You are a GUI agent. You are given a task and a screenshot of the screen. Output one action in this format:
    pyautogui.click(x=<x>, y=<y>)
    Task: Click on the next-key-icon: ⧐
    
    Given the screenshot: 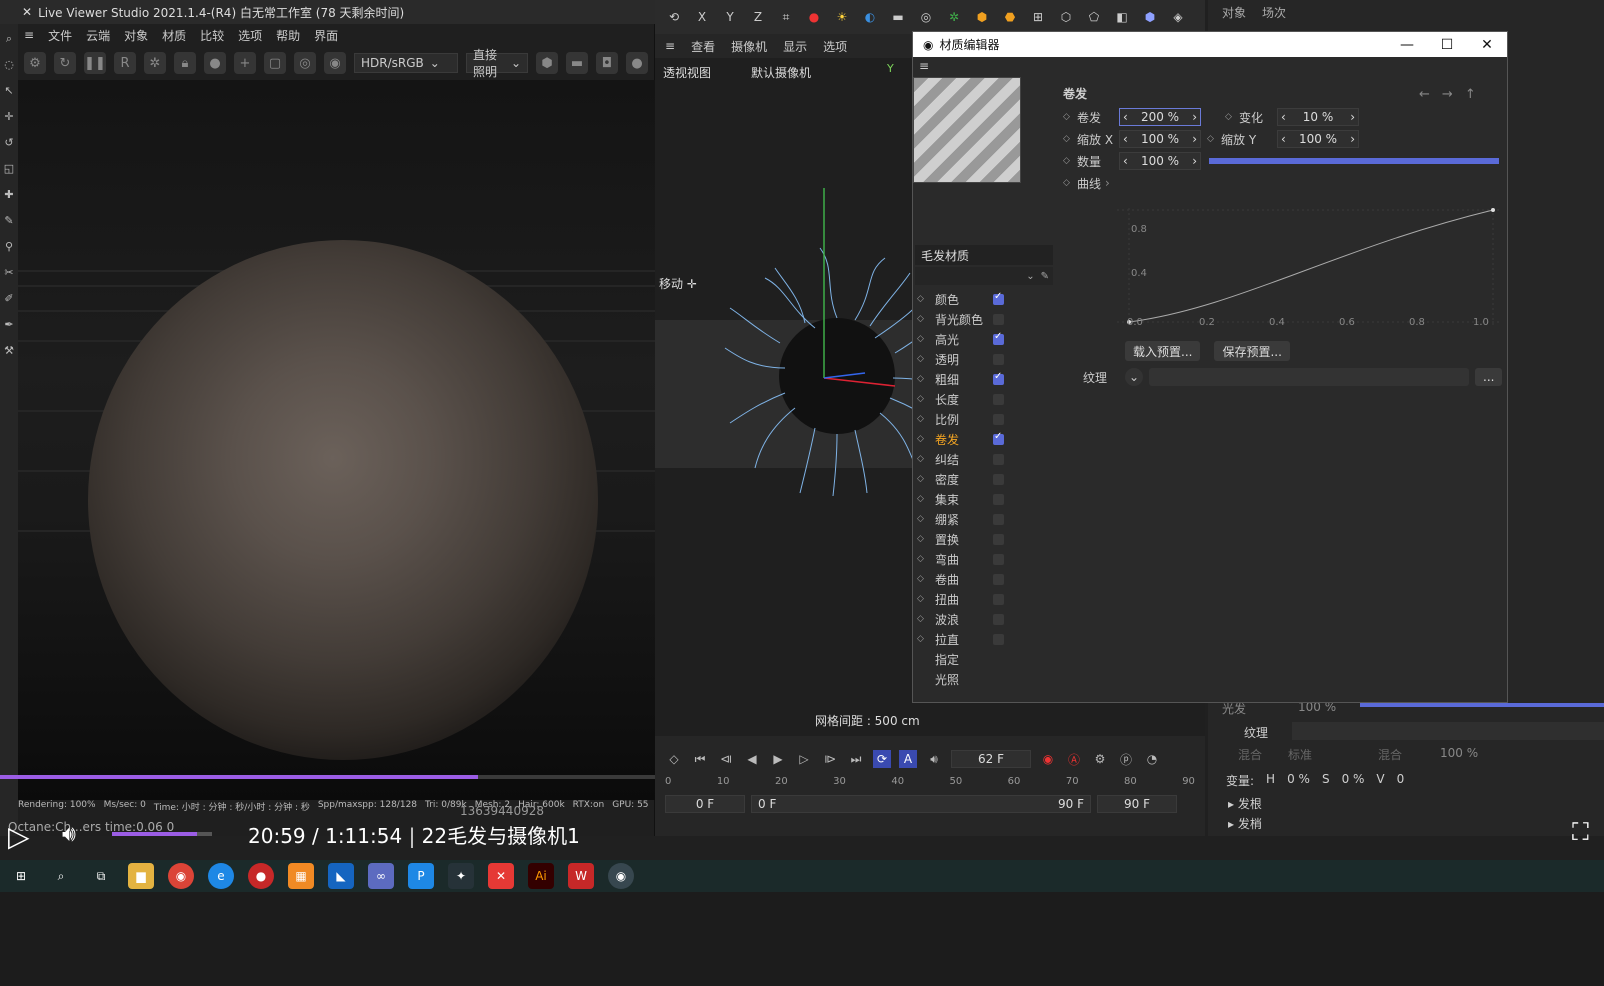 What is the action you would take?
    pyautogui.click(x=830, y=759)
    